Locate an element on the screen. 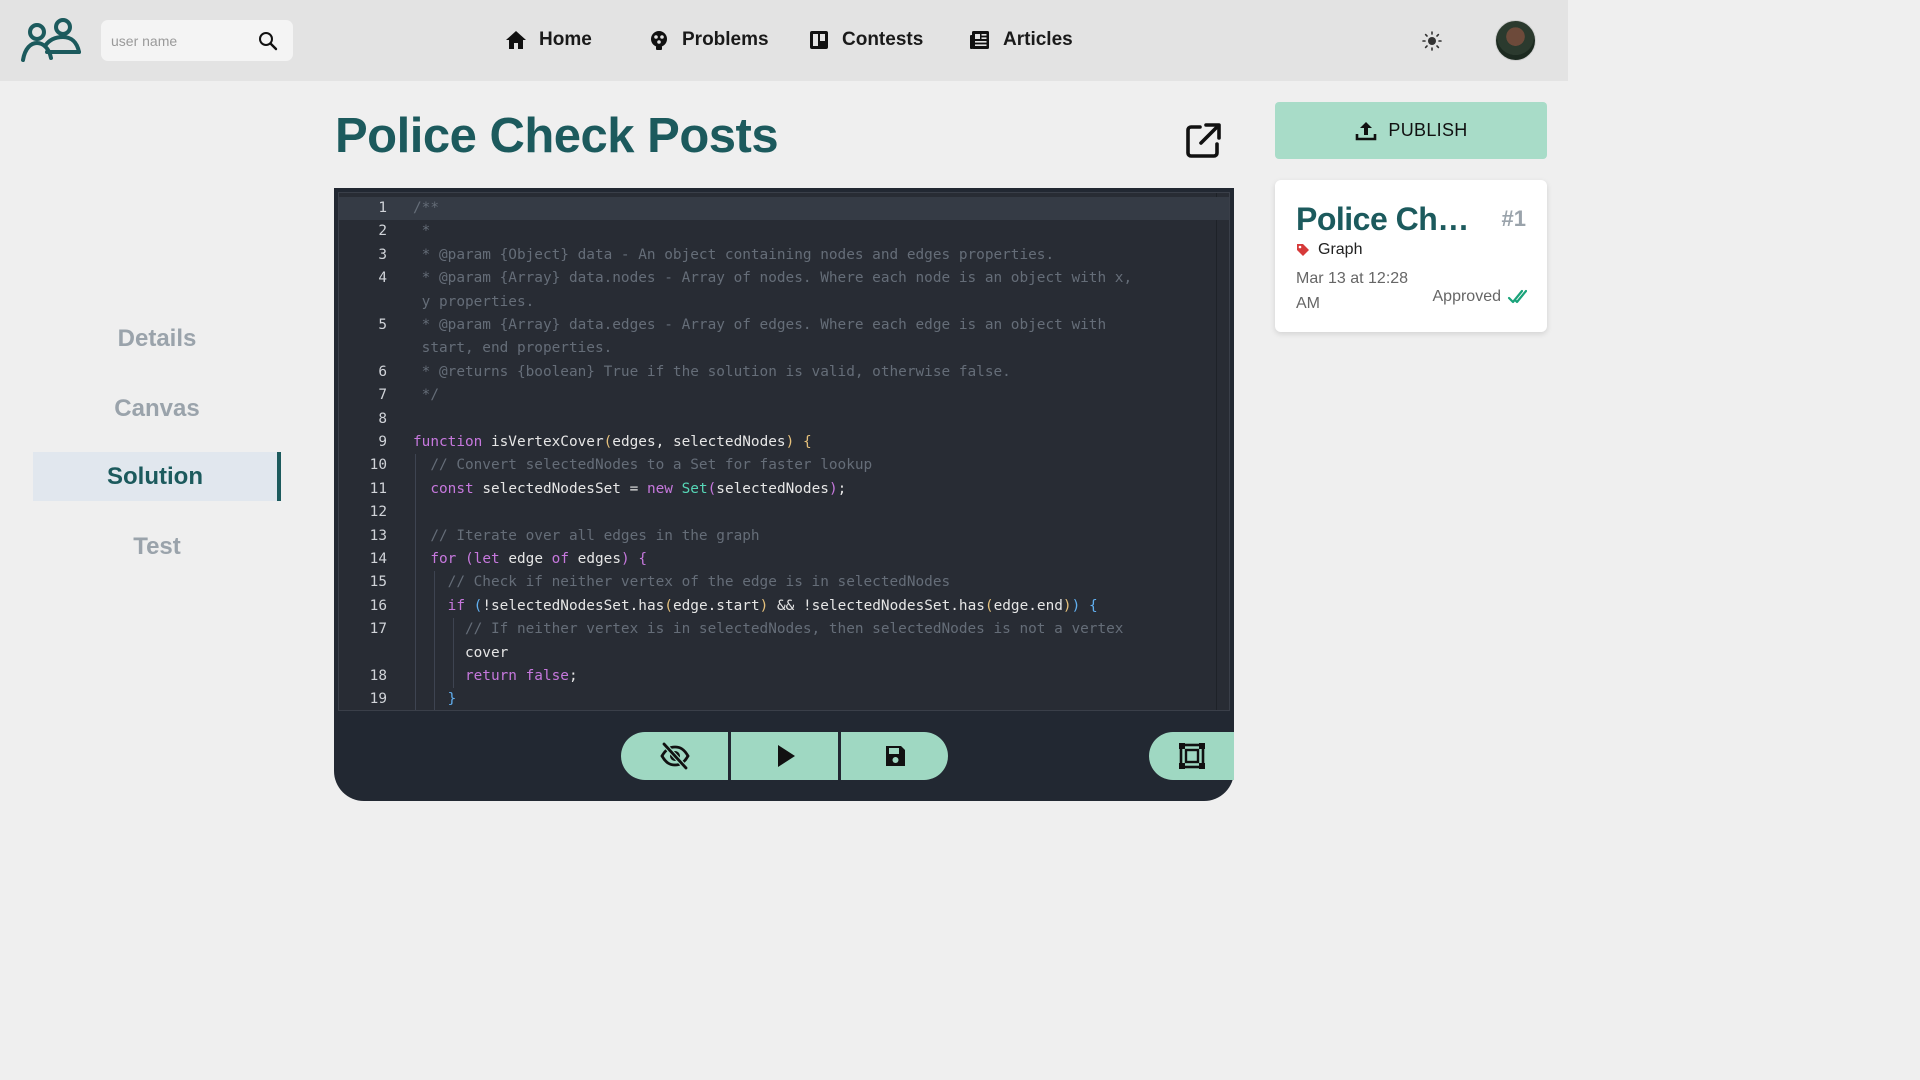 Image resolution: width=1920 pixels, height=1080 pixels. code-line: 19 } is located at coordinates (784, 699).